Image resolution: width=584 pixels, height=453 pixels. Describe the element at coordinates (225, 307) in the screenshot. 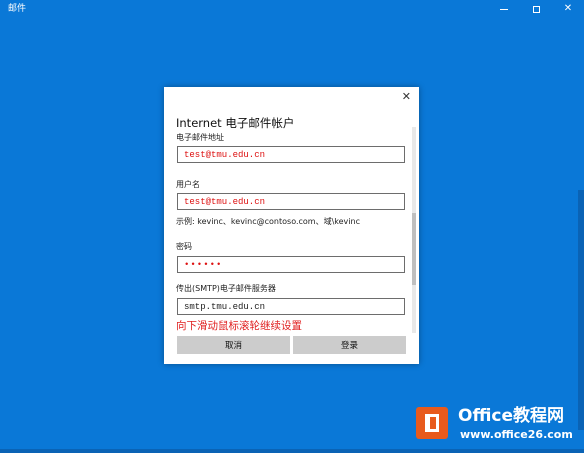

I see `smtp-value: smtp.tmu.edu.cn` at that location.